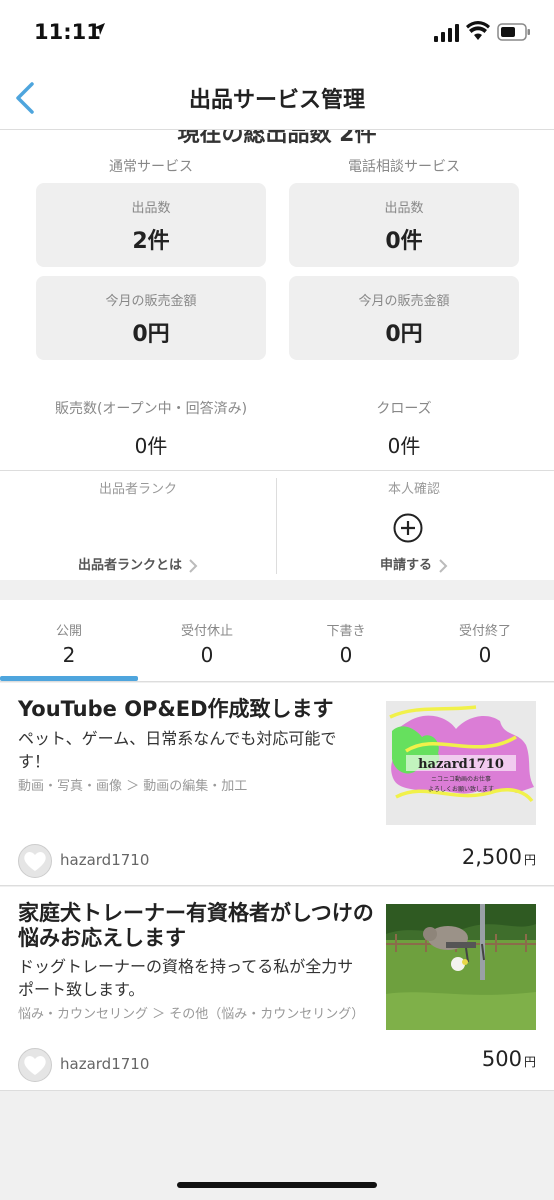  I want to click on page-title: 出品サービス管理, so click(276, 100).